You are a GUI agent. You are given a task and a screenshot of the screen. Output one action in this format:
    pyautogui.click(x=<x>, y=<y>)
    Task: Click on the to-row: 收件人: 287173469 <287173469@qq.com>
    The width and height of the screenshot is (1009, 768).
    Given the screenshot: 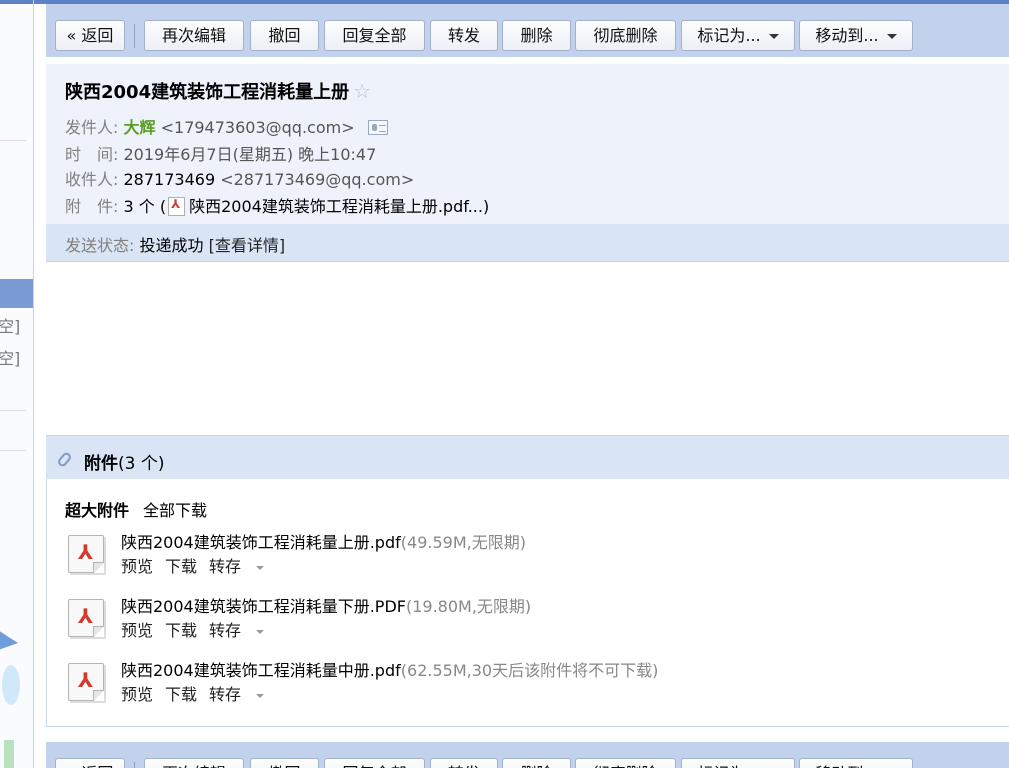 What is the action you would take?
    pyautogui.click(x=239, y=178)
    